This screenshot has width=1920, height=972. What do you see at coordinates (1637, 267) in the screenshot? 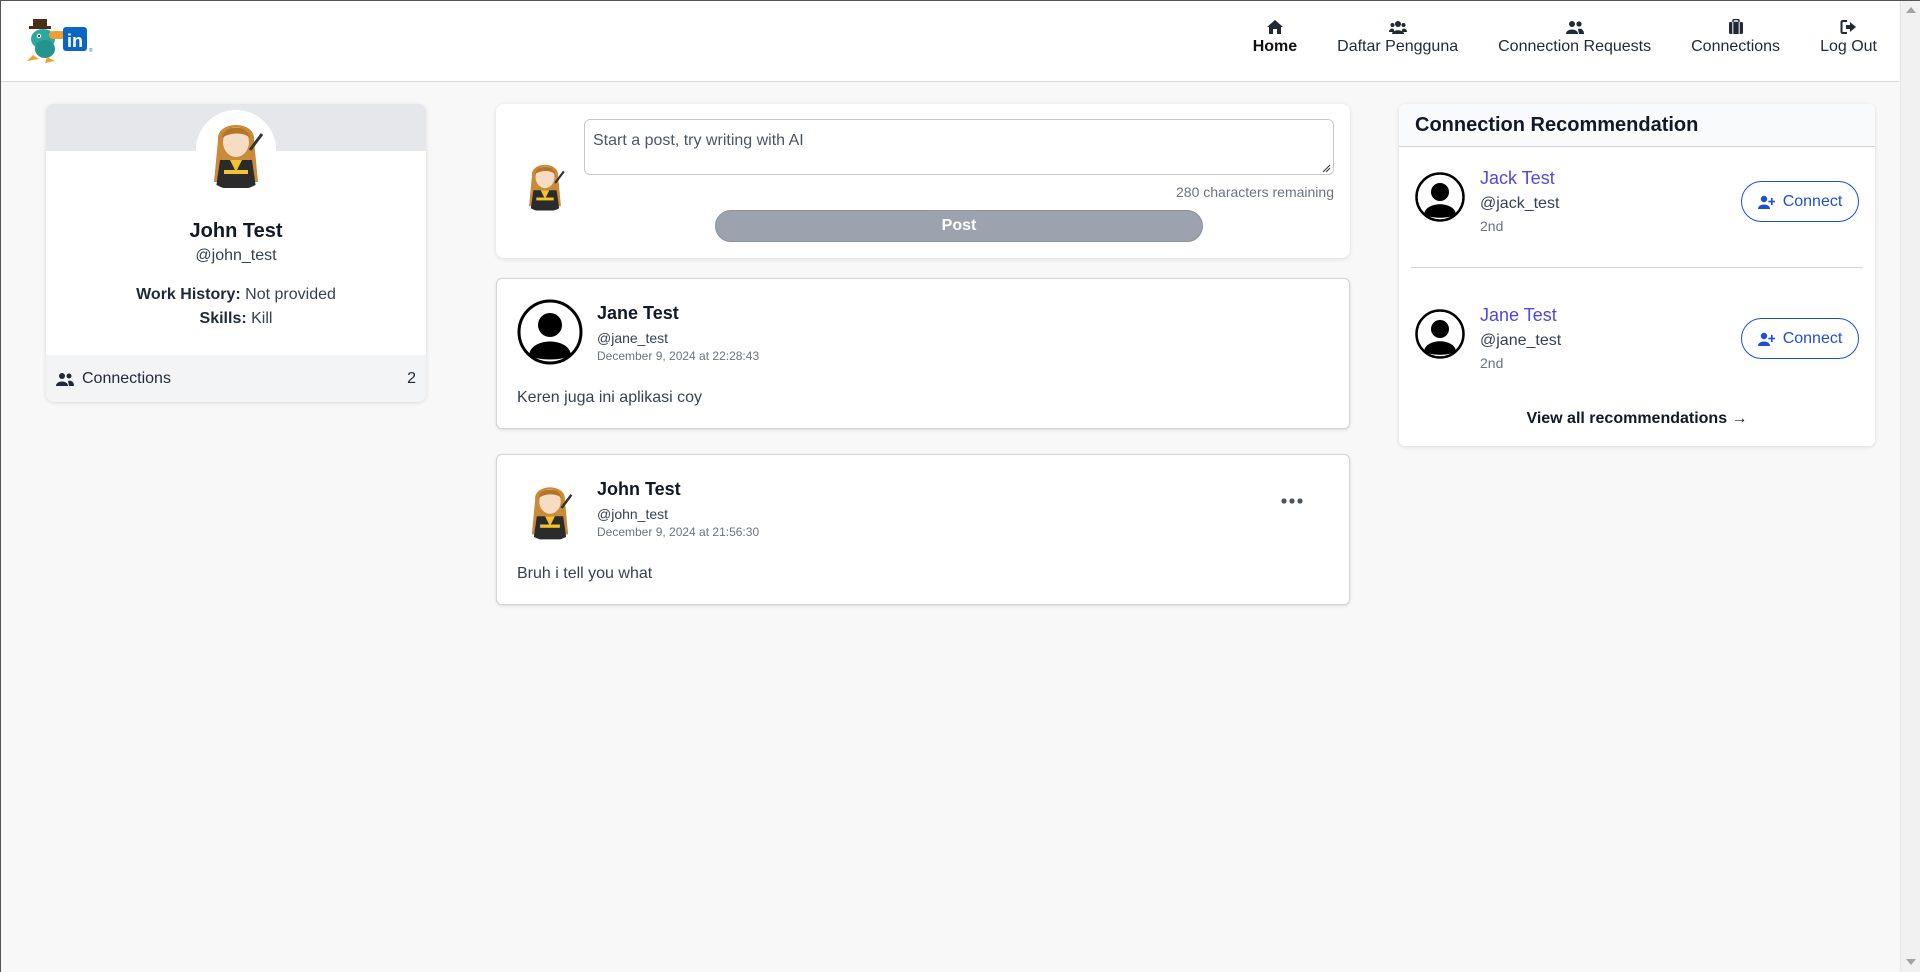
I see `recommendation-divider` at bounding box center [1637, 267].